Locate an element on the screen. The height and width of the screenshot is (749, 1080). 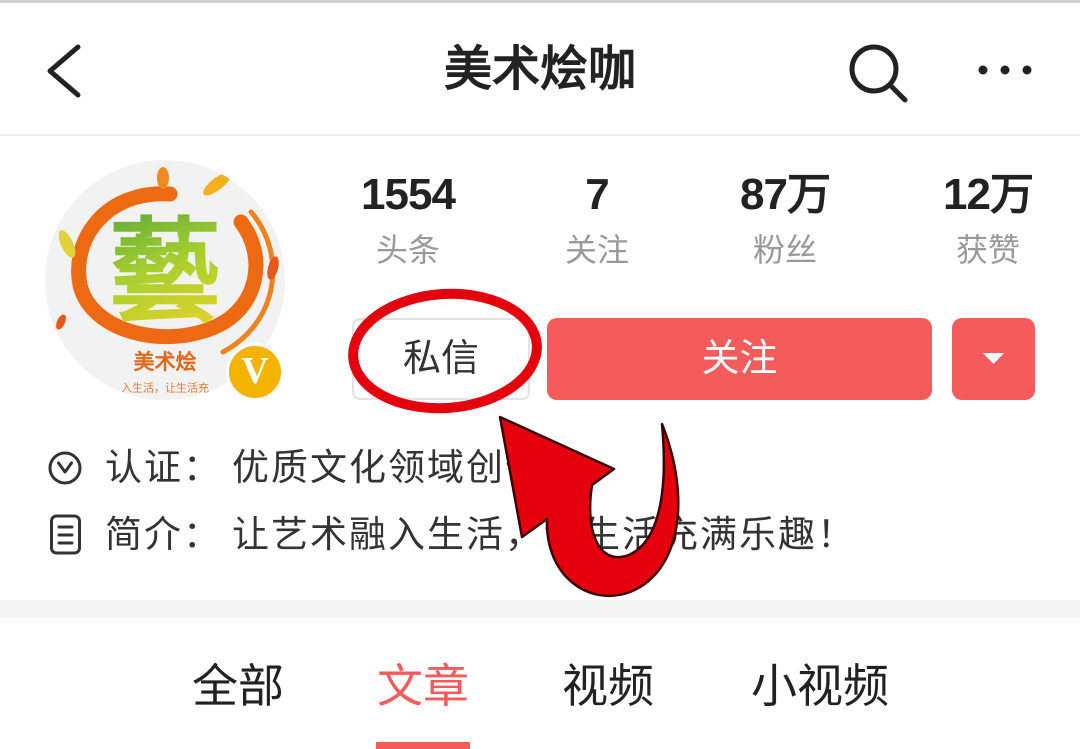
back-button is located at coordinates (64, 70).